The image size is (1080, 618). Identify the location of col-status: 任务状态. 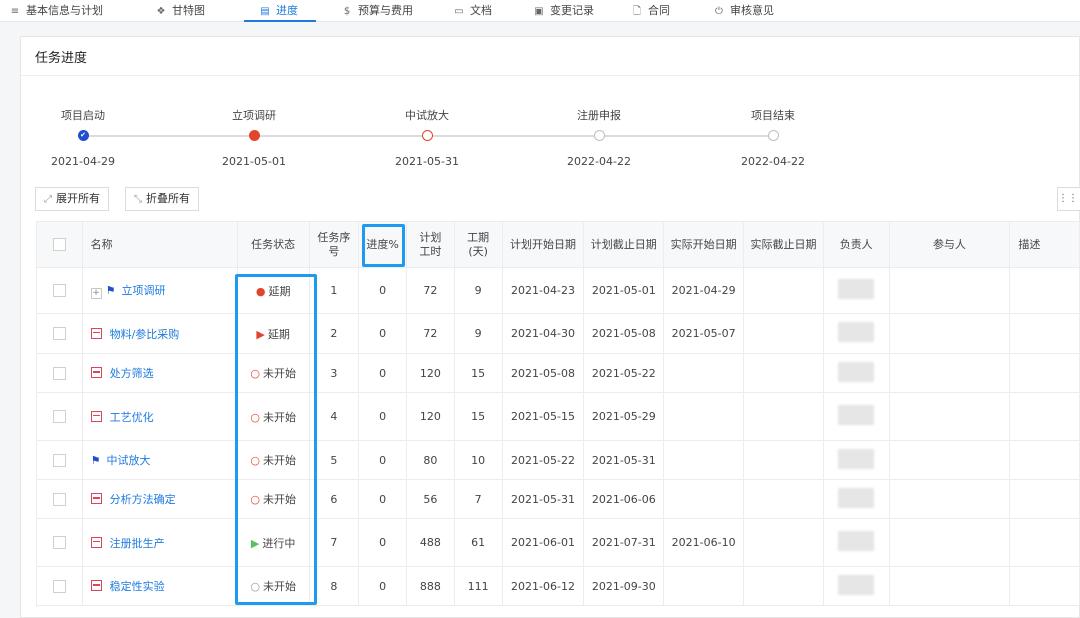
(273, 244).